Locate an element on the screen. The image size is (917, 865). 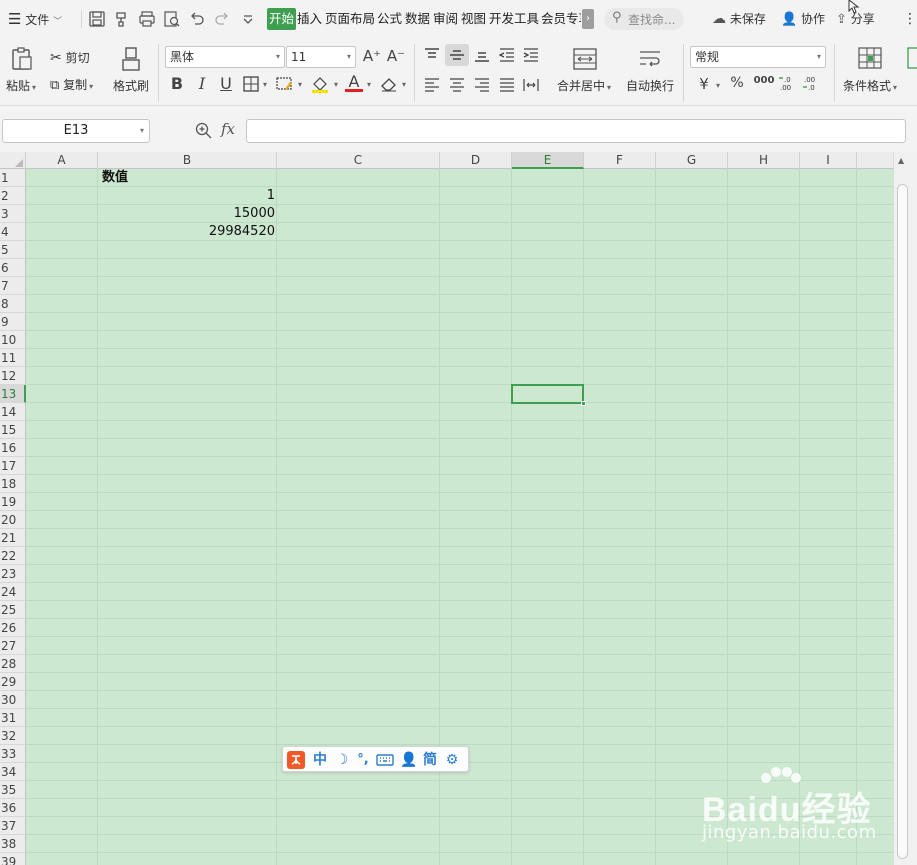
number-format-select: 常规 ▾ is located at coordinates (758, 57).